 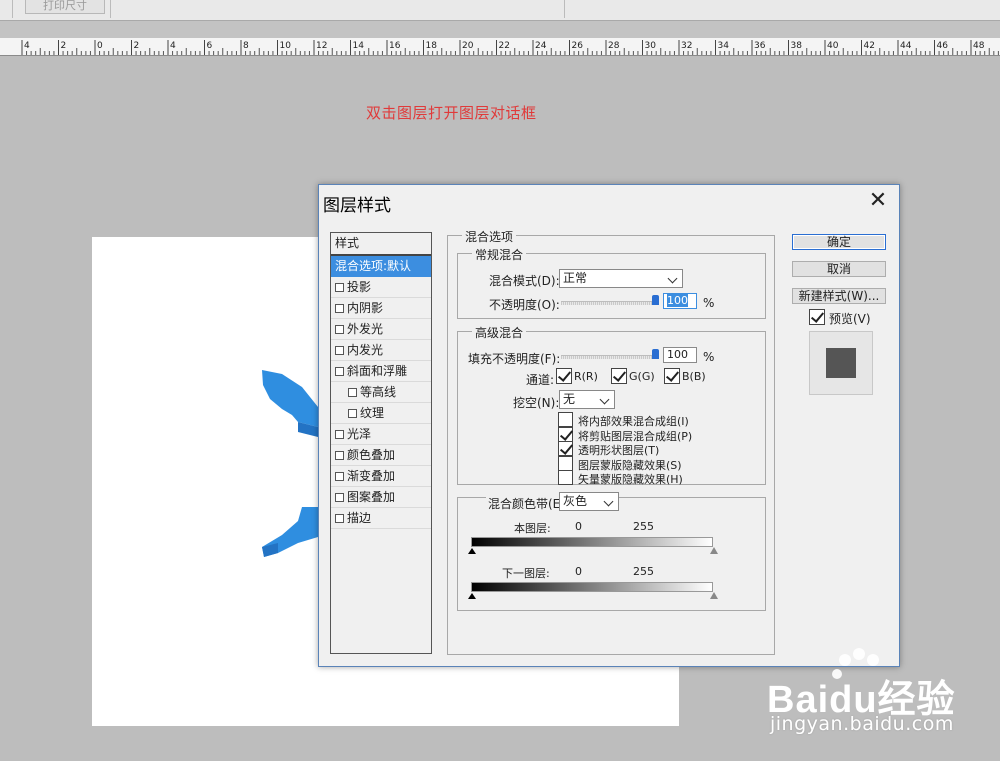 What do you see at coordinates (578, 526) in the screenshot?
I see `this-layer-min: 0` at bounding box center [578, 526].